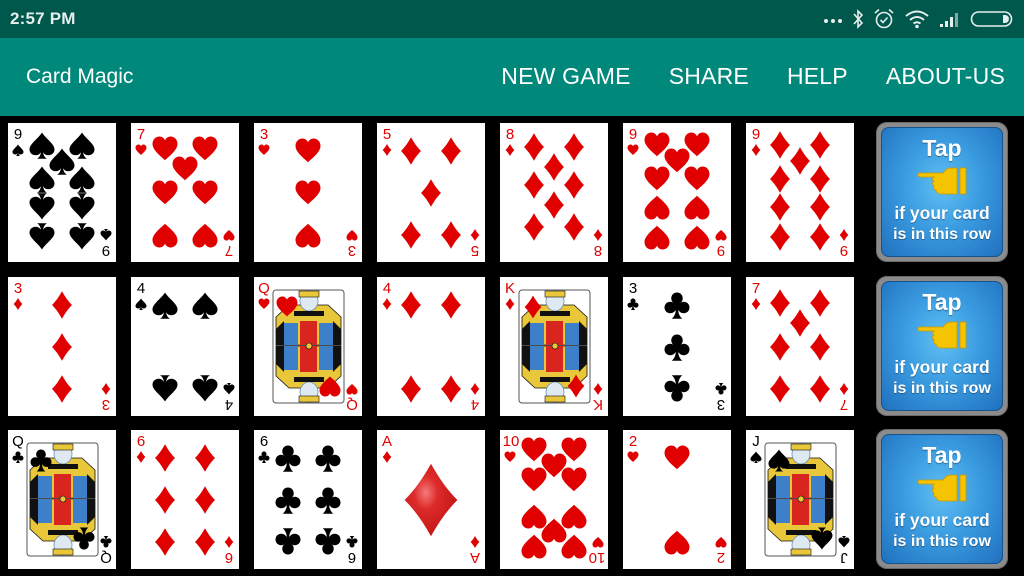  Describe the element at coordinates (800, 499) in the screenshot. I see `card-face: JJ` at that location.